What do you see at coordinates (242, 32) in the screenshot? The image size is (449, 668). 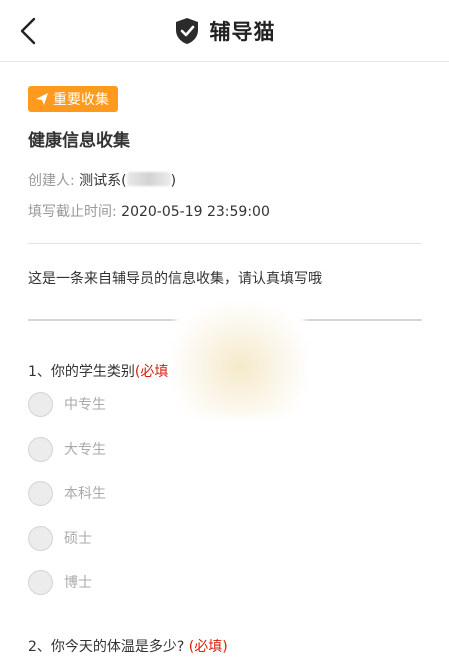 I see `app-title: 辅导猫` at bounding box center [242, 32].